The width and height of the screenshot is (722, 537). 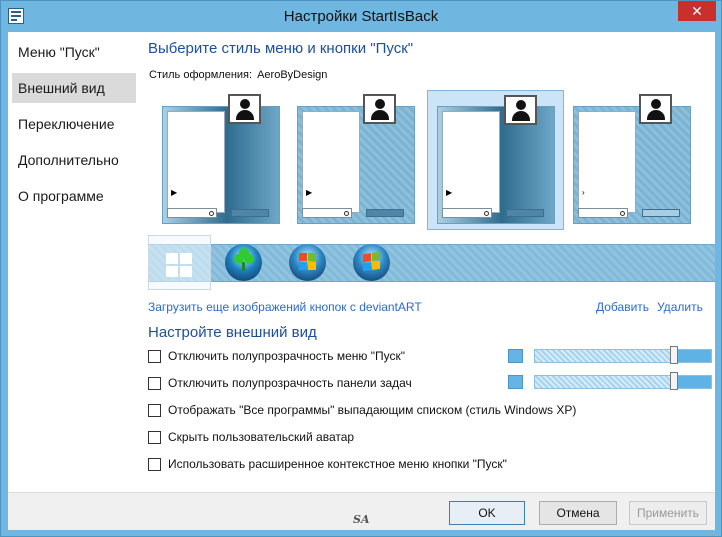 What do you see at coordinates (290, 383) in the screenshot?
I see `option-label: Отключить полупрозрачность панели задач` at bounding box center [290, 383].